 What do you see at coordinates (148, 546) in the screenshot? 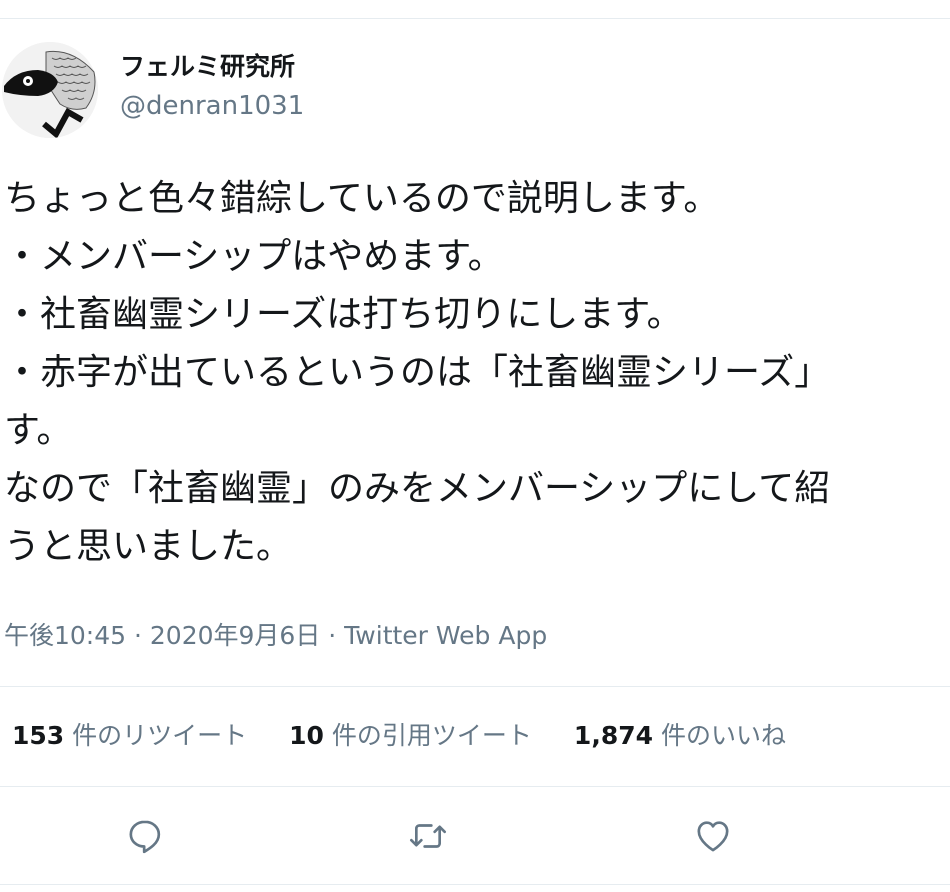
I see `tweet-line: うと思いました。` at bounding box center [148, 546].